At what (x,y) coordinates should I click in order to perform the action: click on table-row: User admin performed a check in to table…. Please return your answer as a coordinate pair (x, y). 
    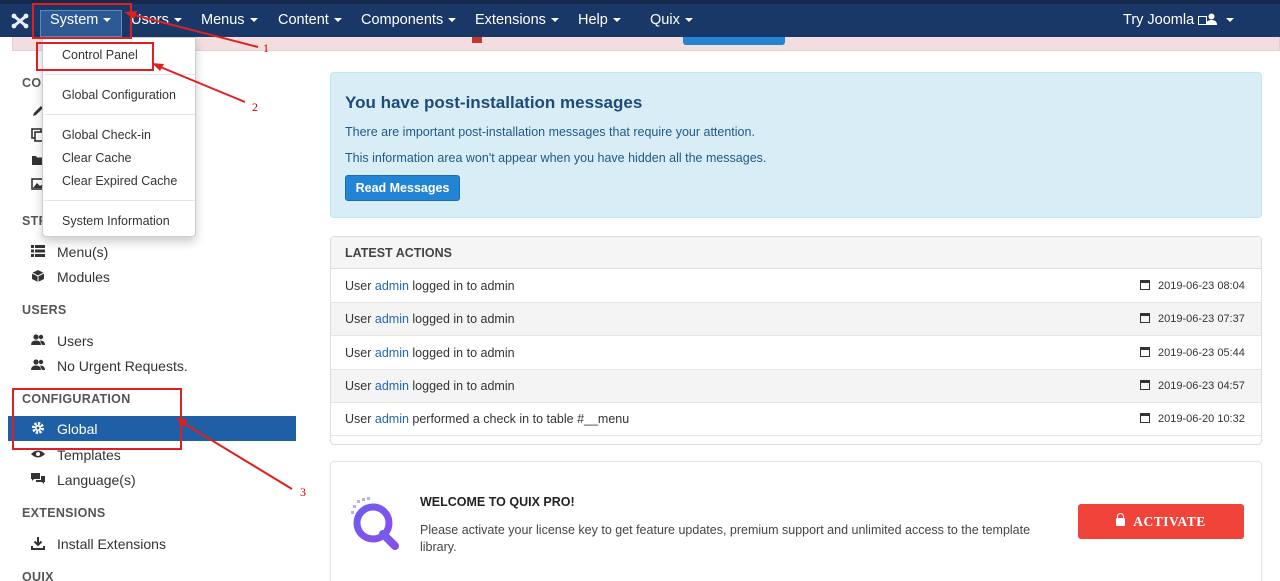
    Looking at the image, I should click on (796, 419).